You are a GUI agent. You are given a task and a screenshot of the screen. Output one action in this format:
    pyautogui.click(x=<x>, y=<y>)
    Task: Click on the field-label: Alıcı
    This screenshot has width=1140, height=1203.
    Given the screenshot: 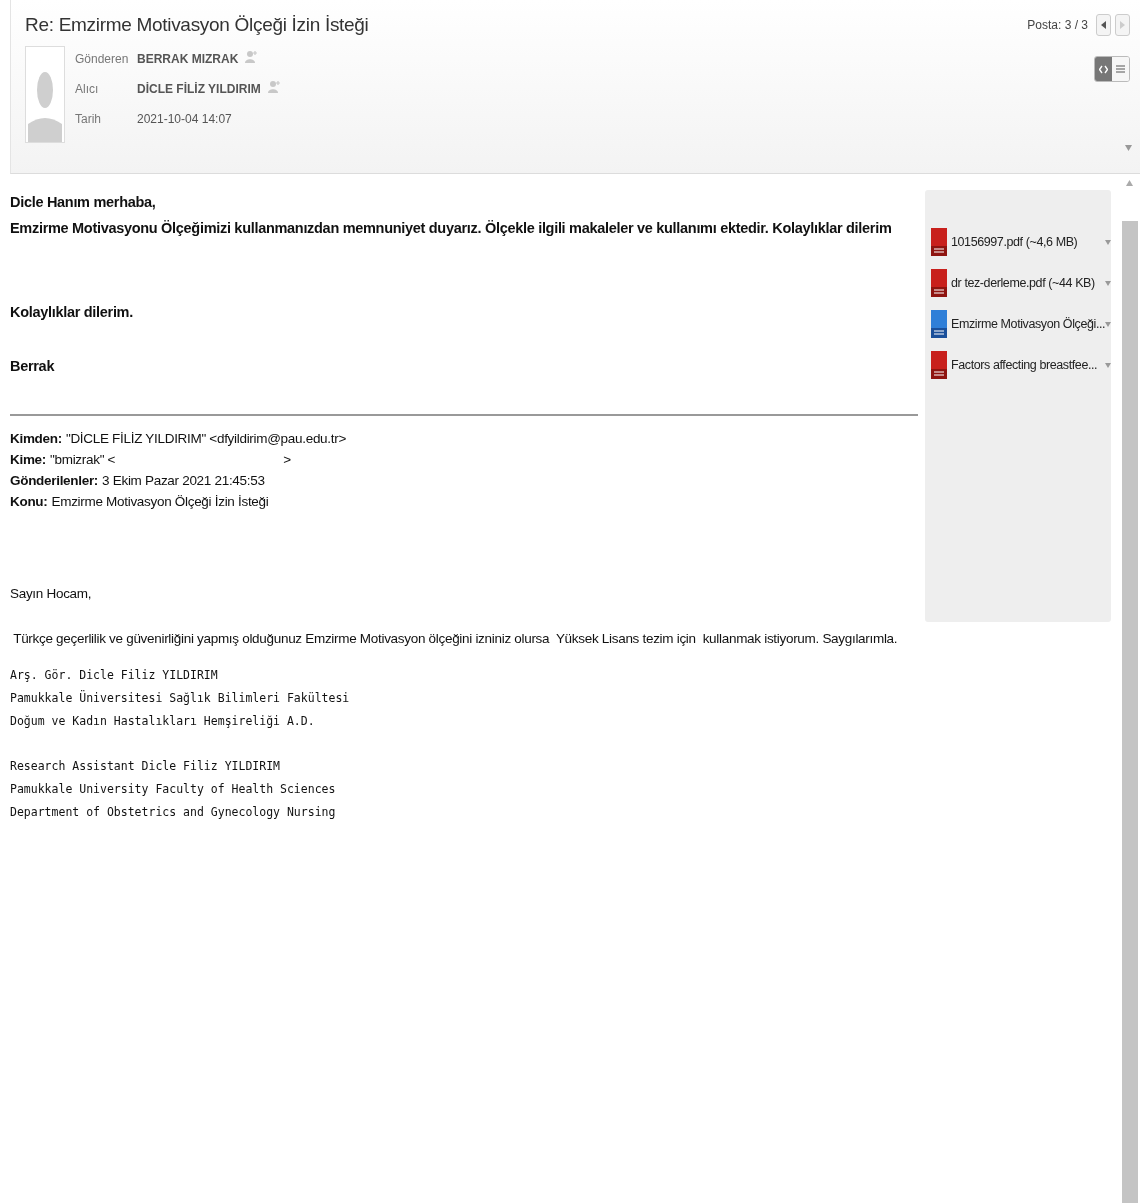 What is the action you would take?
    pyautogui.click(x=87, y=88)
    